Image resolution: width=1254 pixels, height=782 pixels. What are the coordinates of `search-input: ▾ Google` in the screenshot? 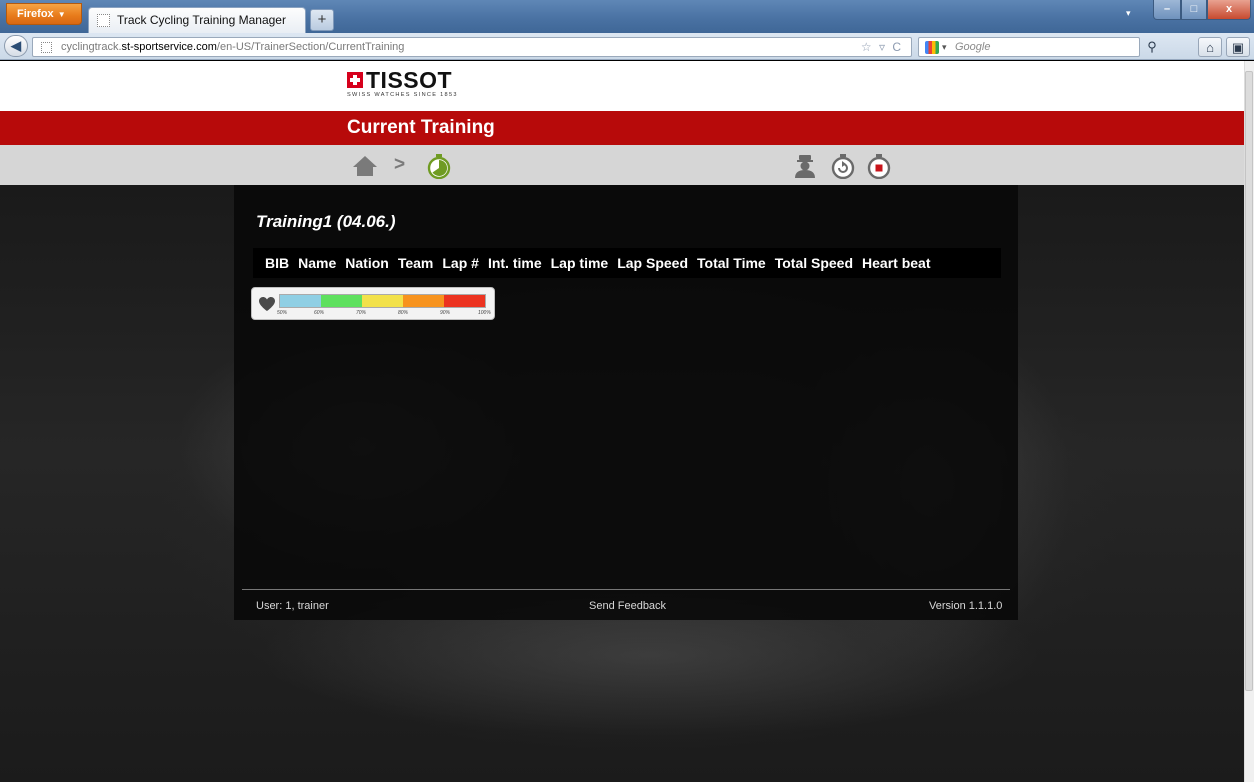 It's located at (1029, 47).